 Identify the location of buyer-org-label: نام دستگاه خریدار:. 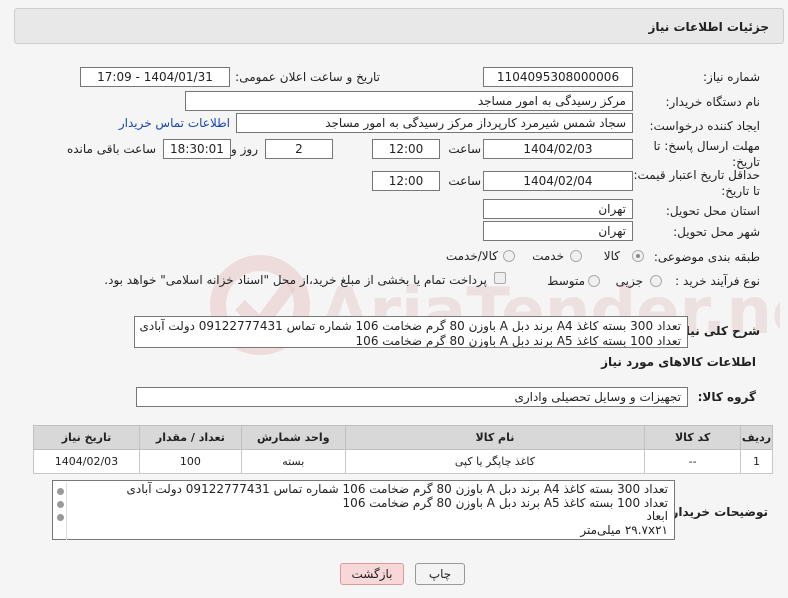
(713, 102).